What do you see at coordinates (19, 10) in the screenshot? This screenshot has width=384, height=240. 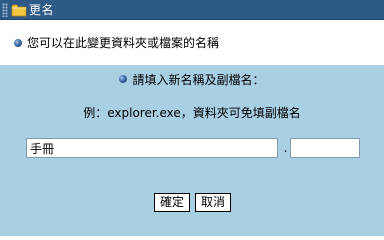 I see `folder-icon` at bounding box center [19, 10].